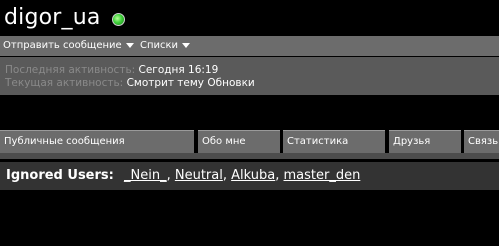 This screenshot has height=246, width=499. Describe the element at coordinates (159, 45) in the screenshot. I see `lists-label: Списки` at that location.